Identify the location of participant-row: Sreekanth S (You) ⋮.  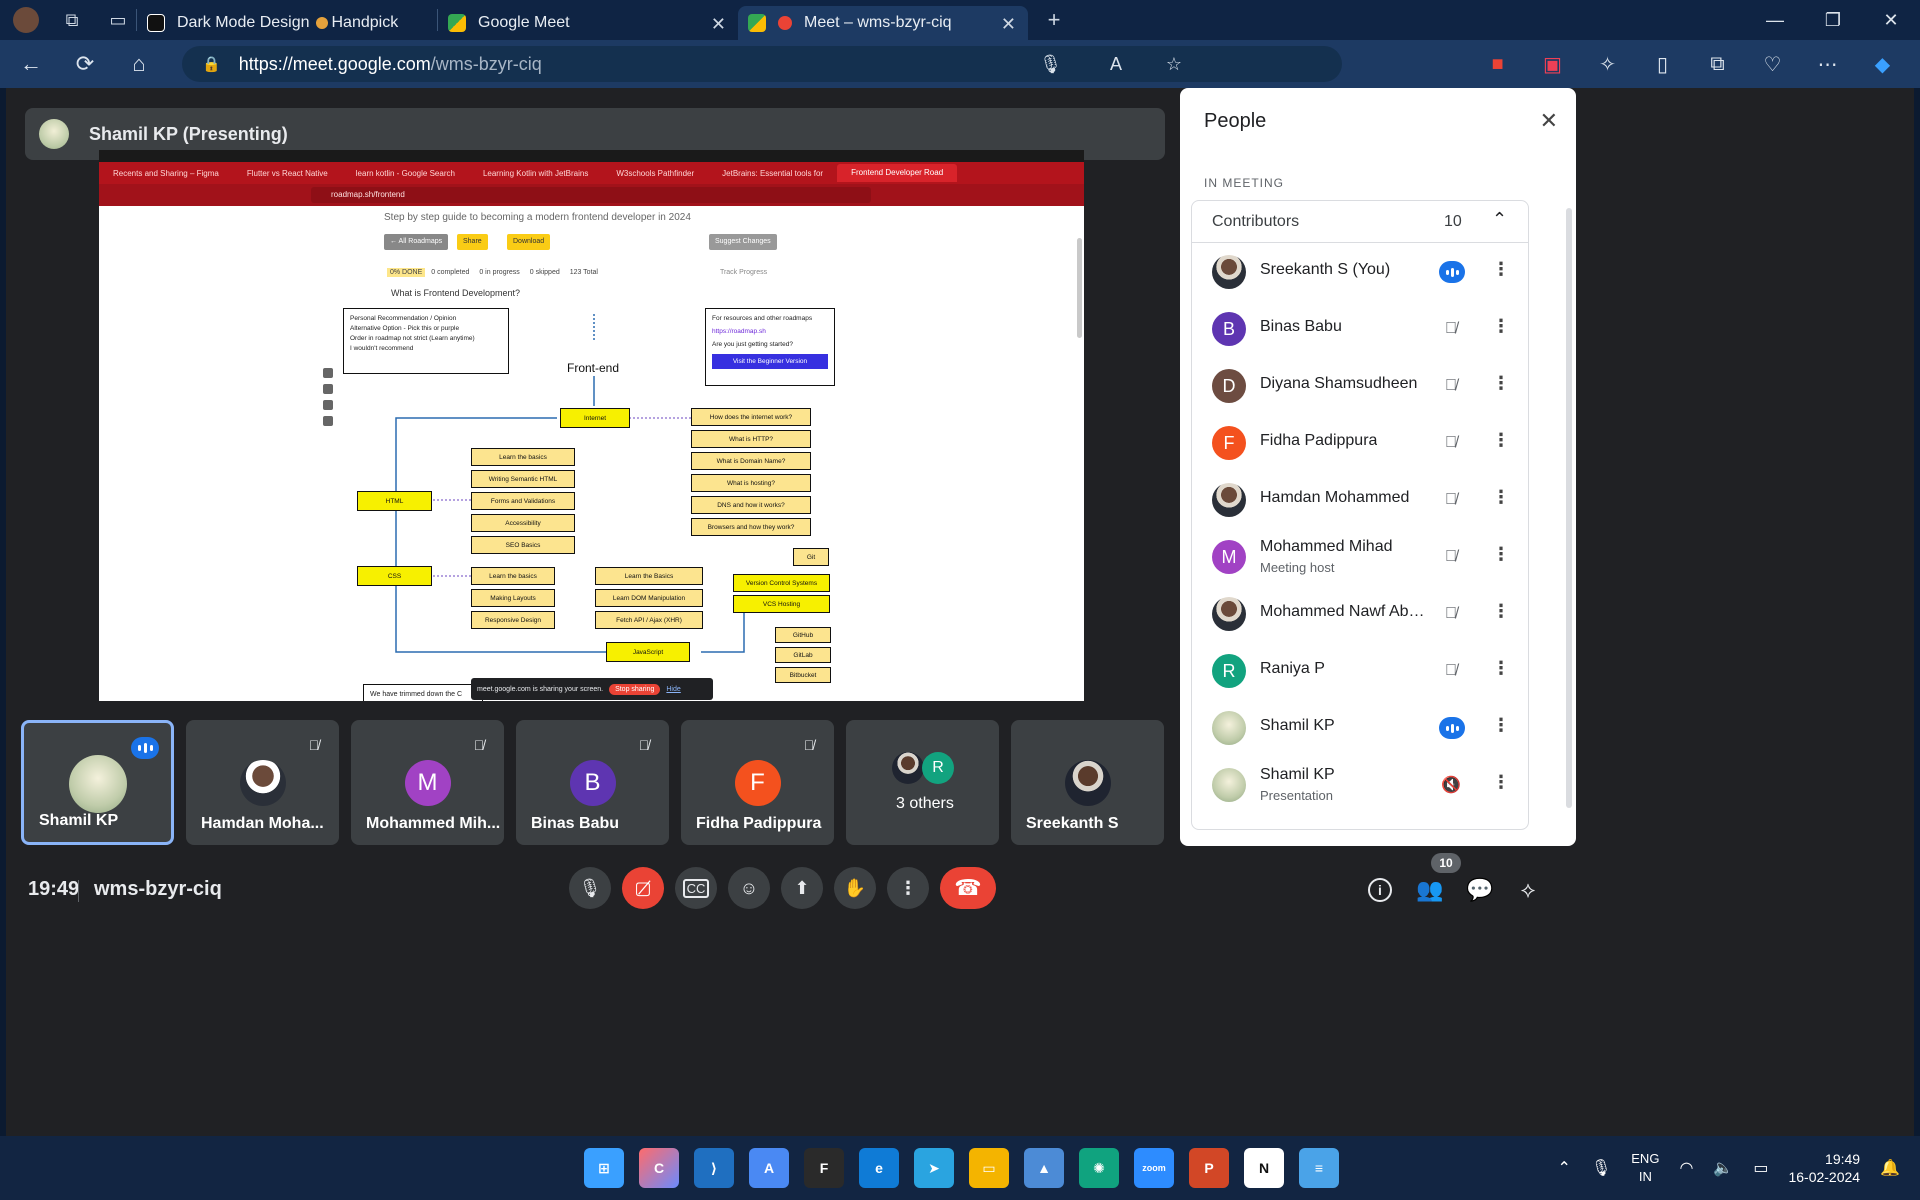
(1360, 271).